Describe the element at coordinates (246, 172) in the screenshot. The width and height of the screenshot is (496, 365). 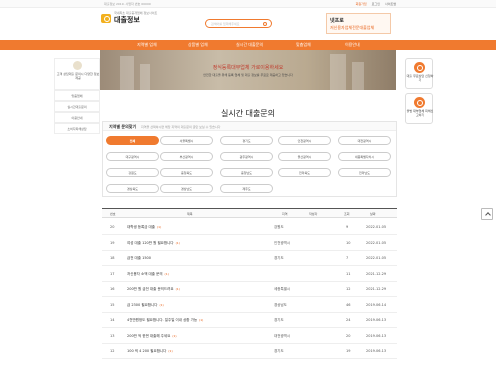
I see `region-chip: 충청남도` at that location.